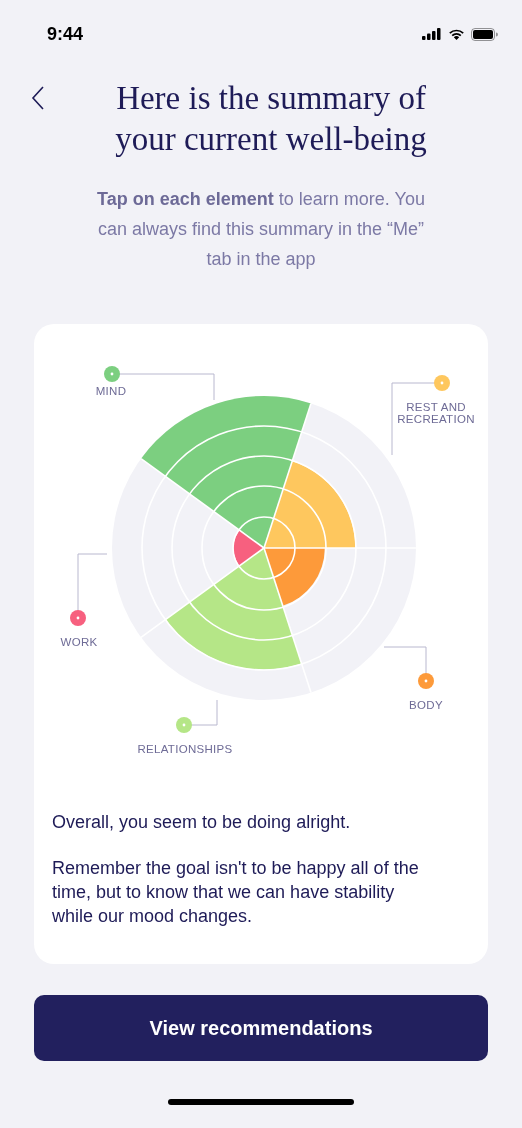 The height and width of the screenshot is (1128, 522). Describe the element at coordinates (111, 391) in the screenshot. I see `area-label: MIND` at that location.